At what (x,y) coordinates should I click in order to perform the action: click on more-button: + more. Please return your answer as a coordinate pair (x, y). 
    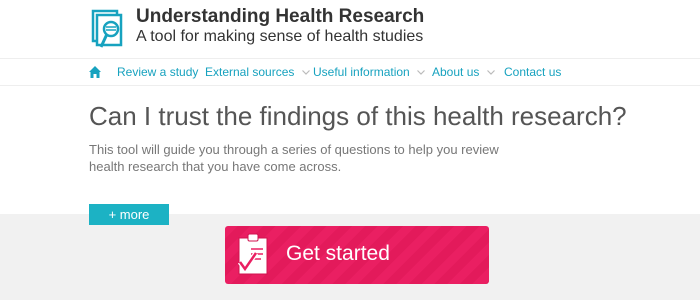
    Looking at the image, I should click on (129, 214).